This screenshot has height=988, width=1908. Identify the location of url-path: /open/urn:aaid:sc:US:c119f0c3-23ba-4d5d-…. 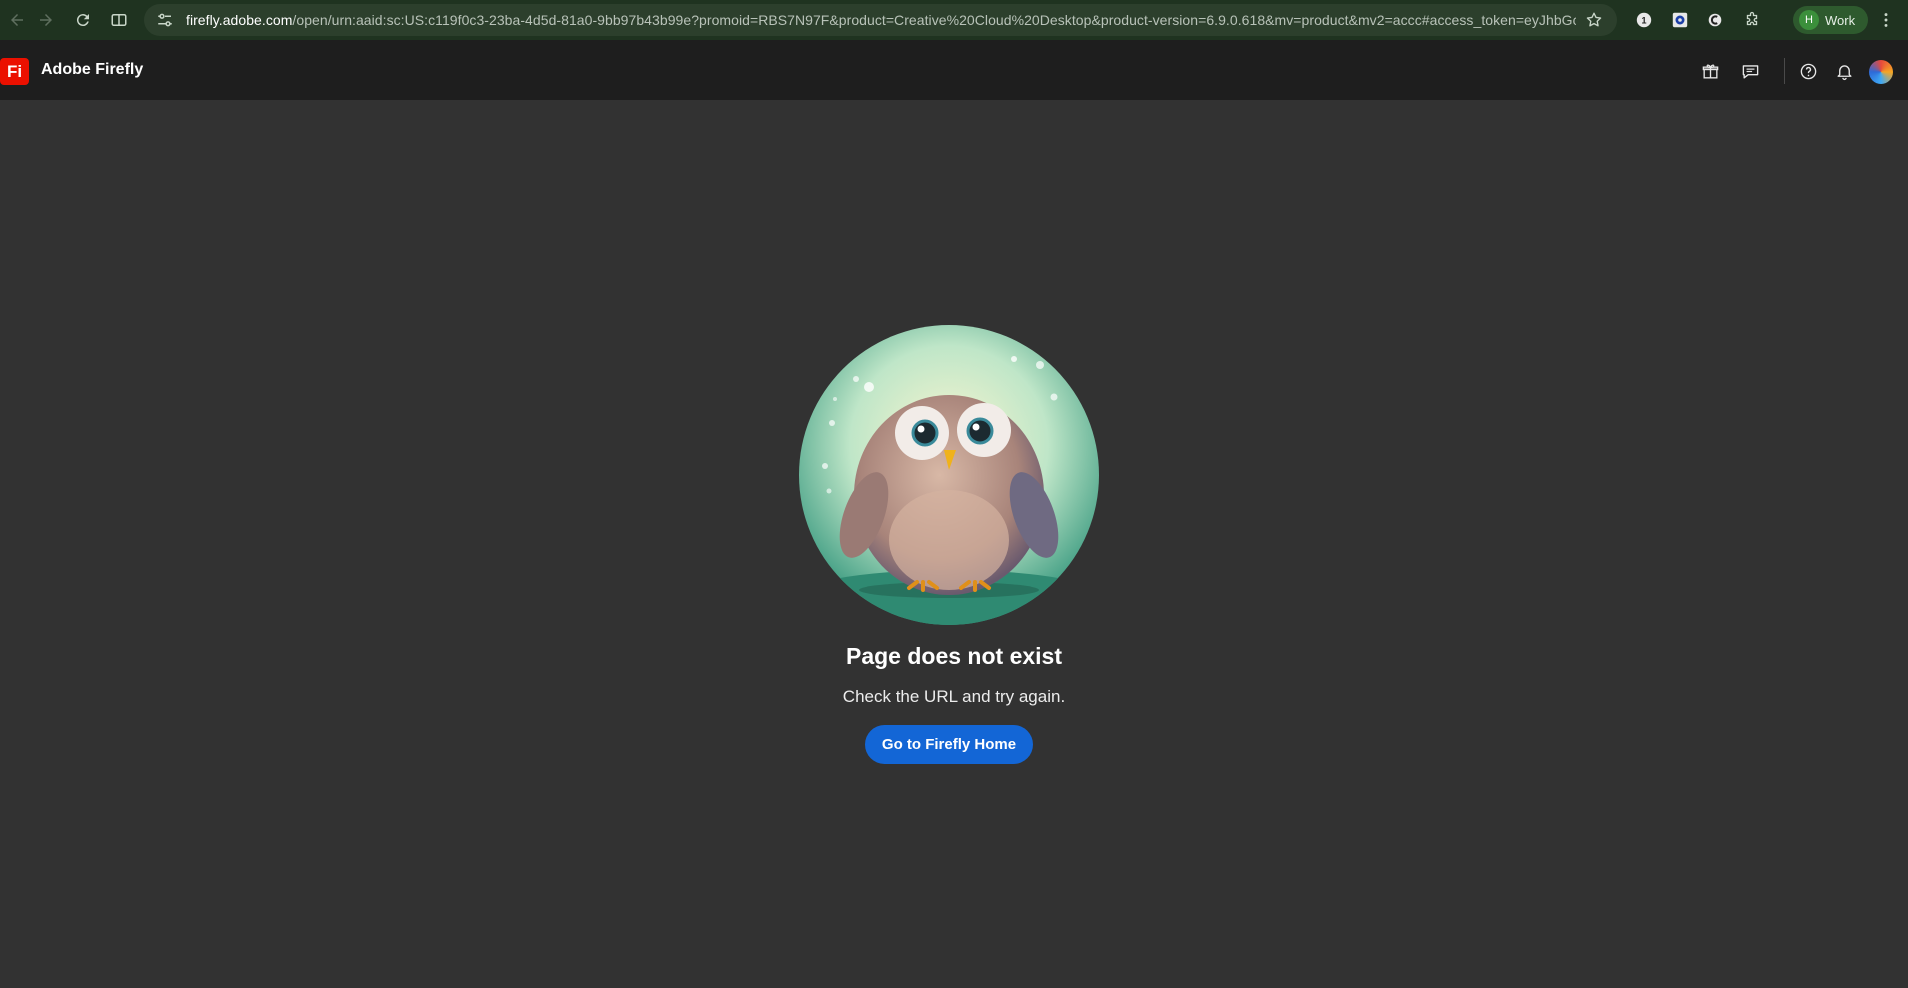
(934, 20).